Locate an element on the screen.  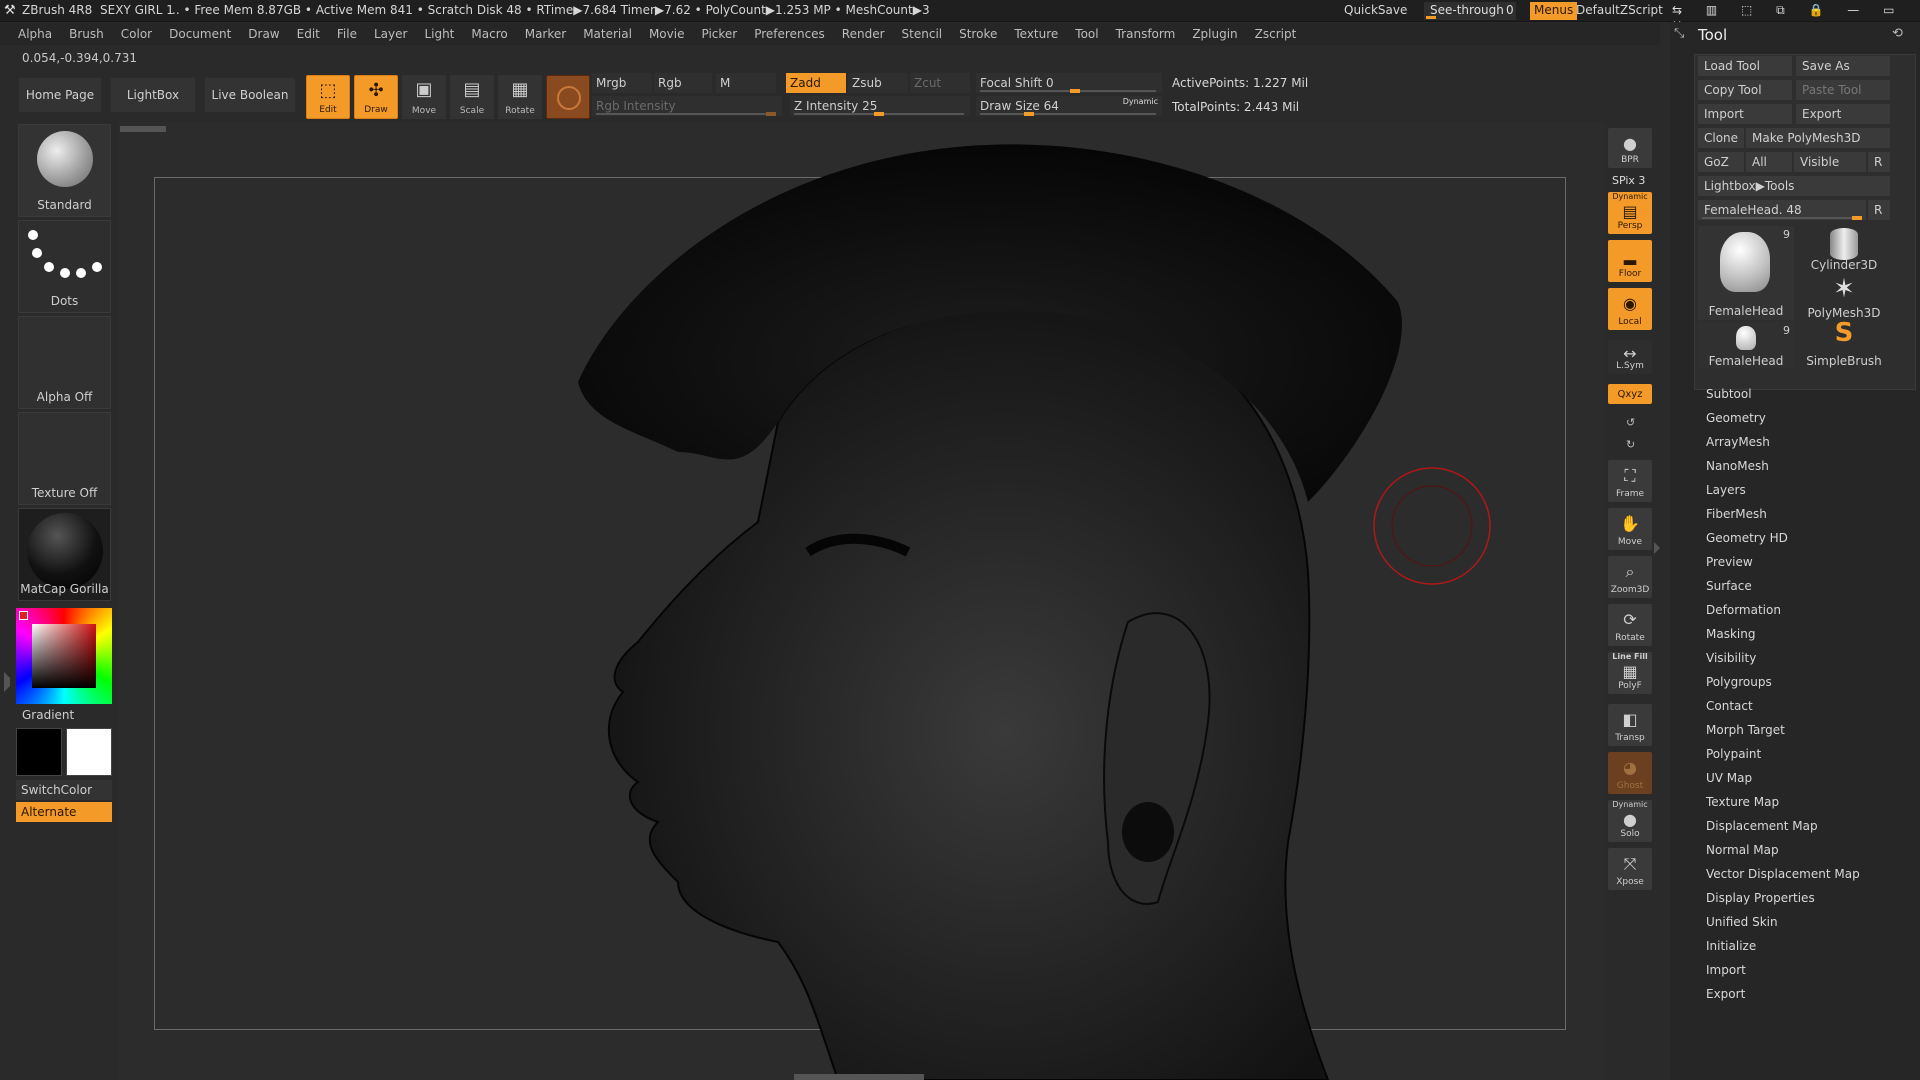
menu-picker: Picker is located at coordinates (719, 34).